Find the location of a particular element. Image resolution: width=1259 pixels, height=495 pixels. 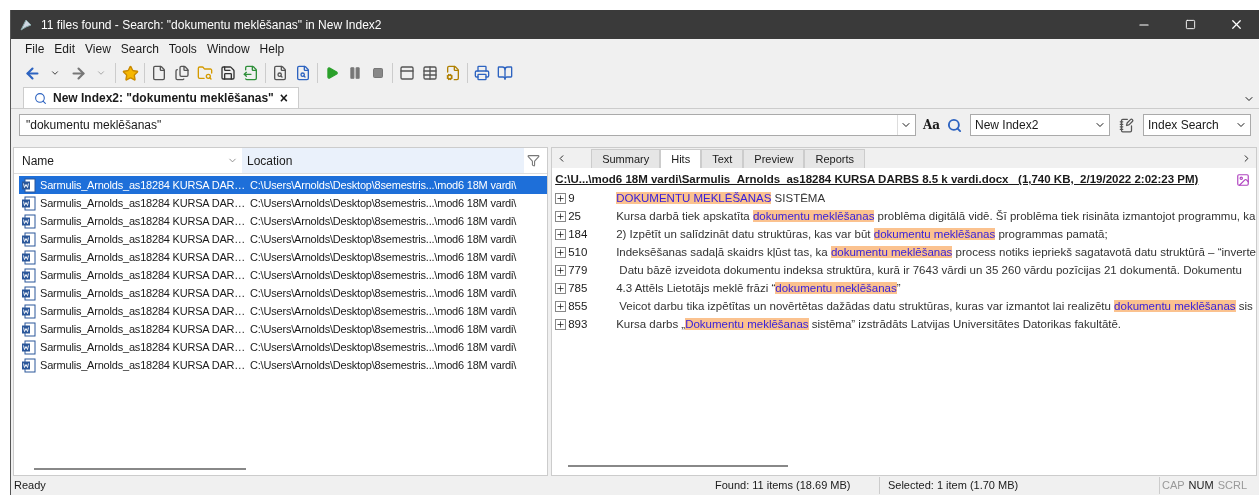

menu-item: Search is located at coordinates (139, 49).